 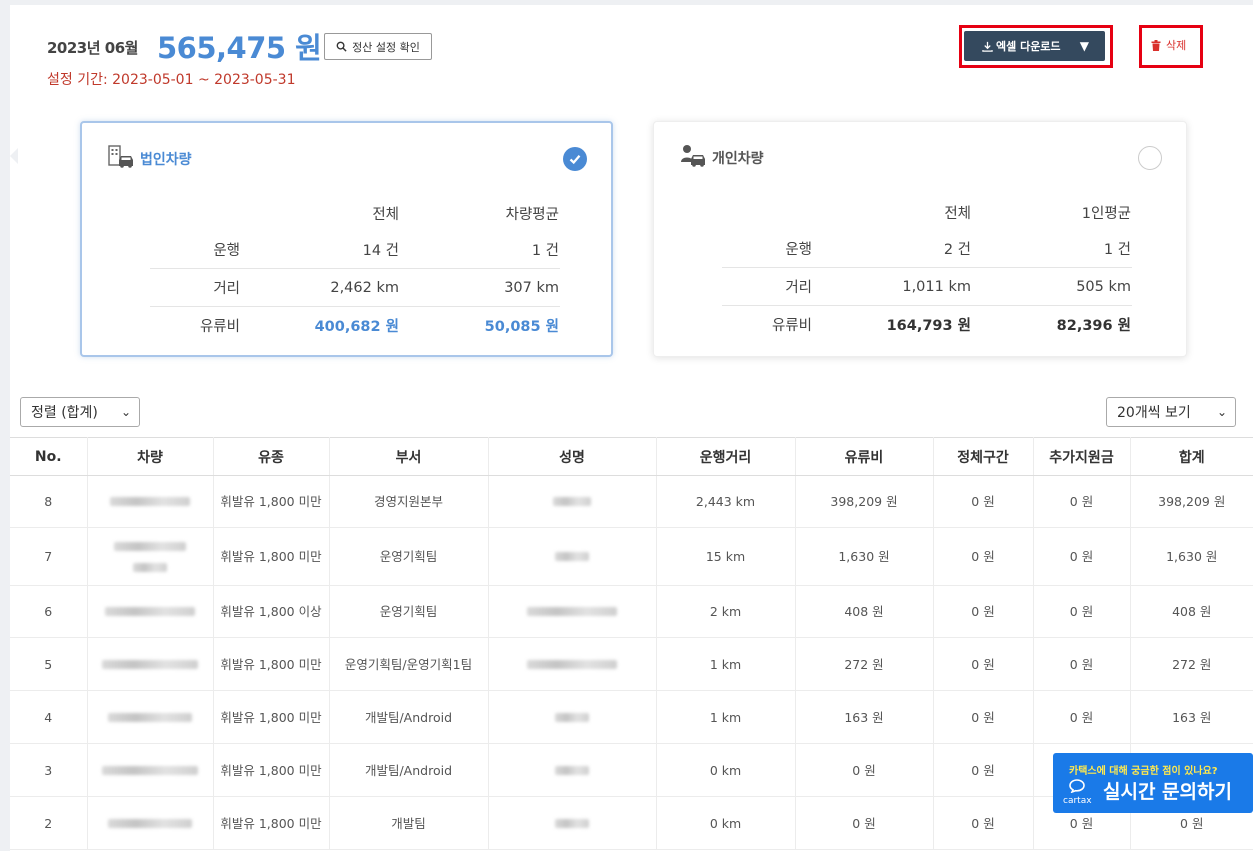 I want to click on excel-download-button: 엑셀 다운로드 ▼, so click(x=1034, y=46).